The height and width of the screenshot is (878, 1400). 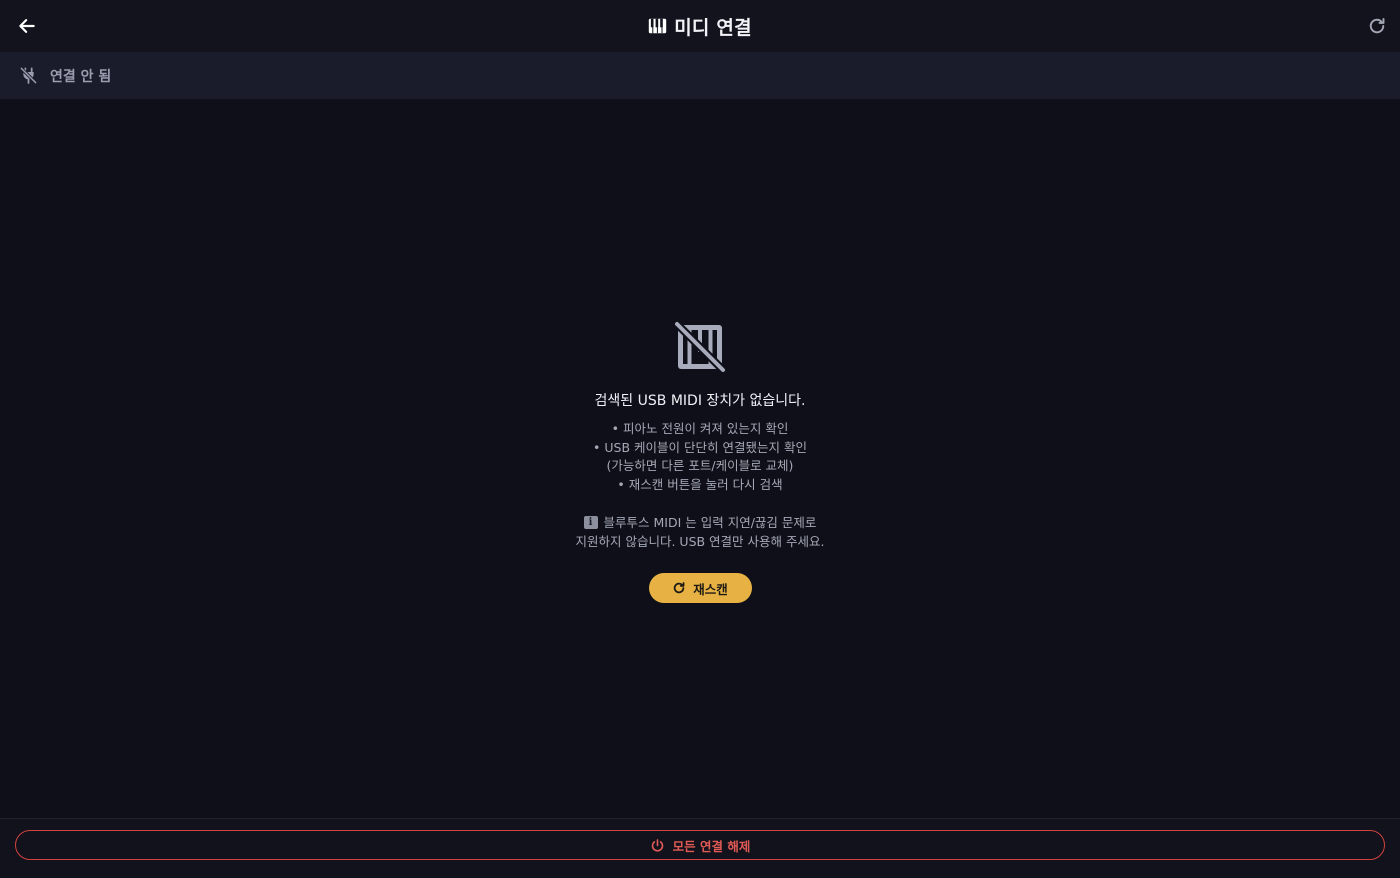 What do you see at coordinates (658, 26) in the screenshot?
I see `piano-icon` at bounding box center [658, 26].